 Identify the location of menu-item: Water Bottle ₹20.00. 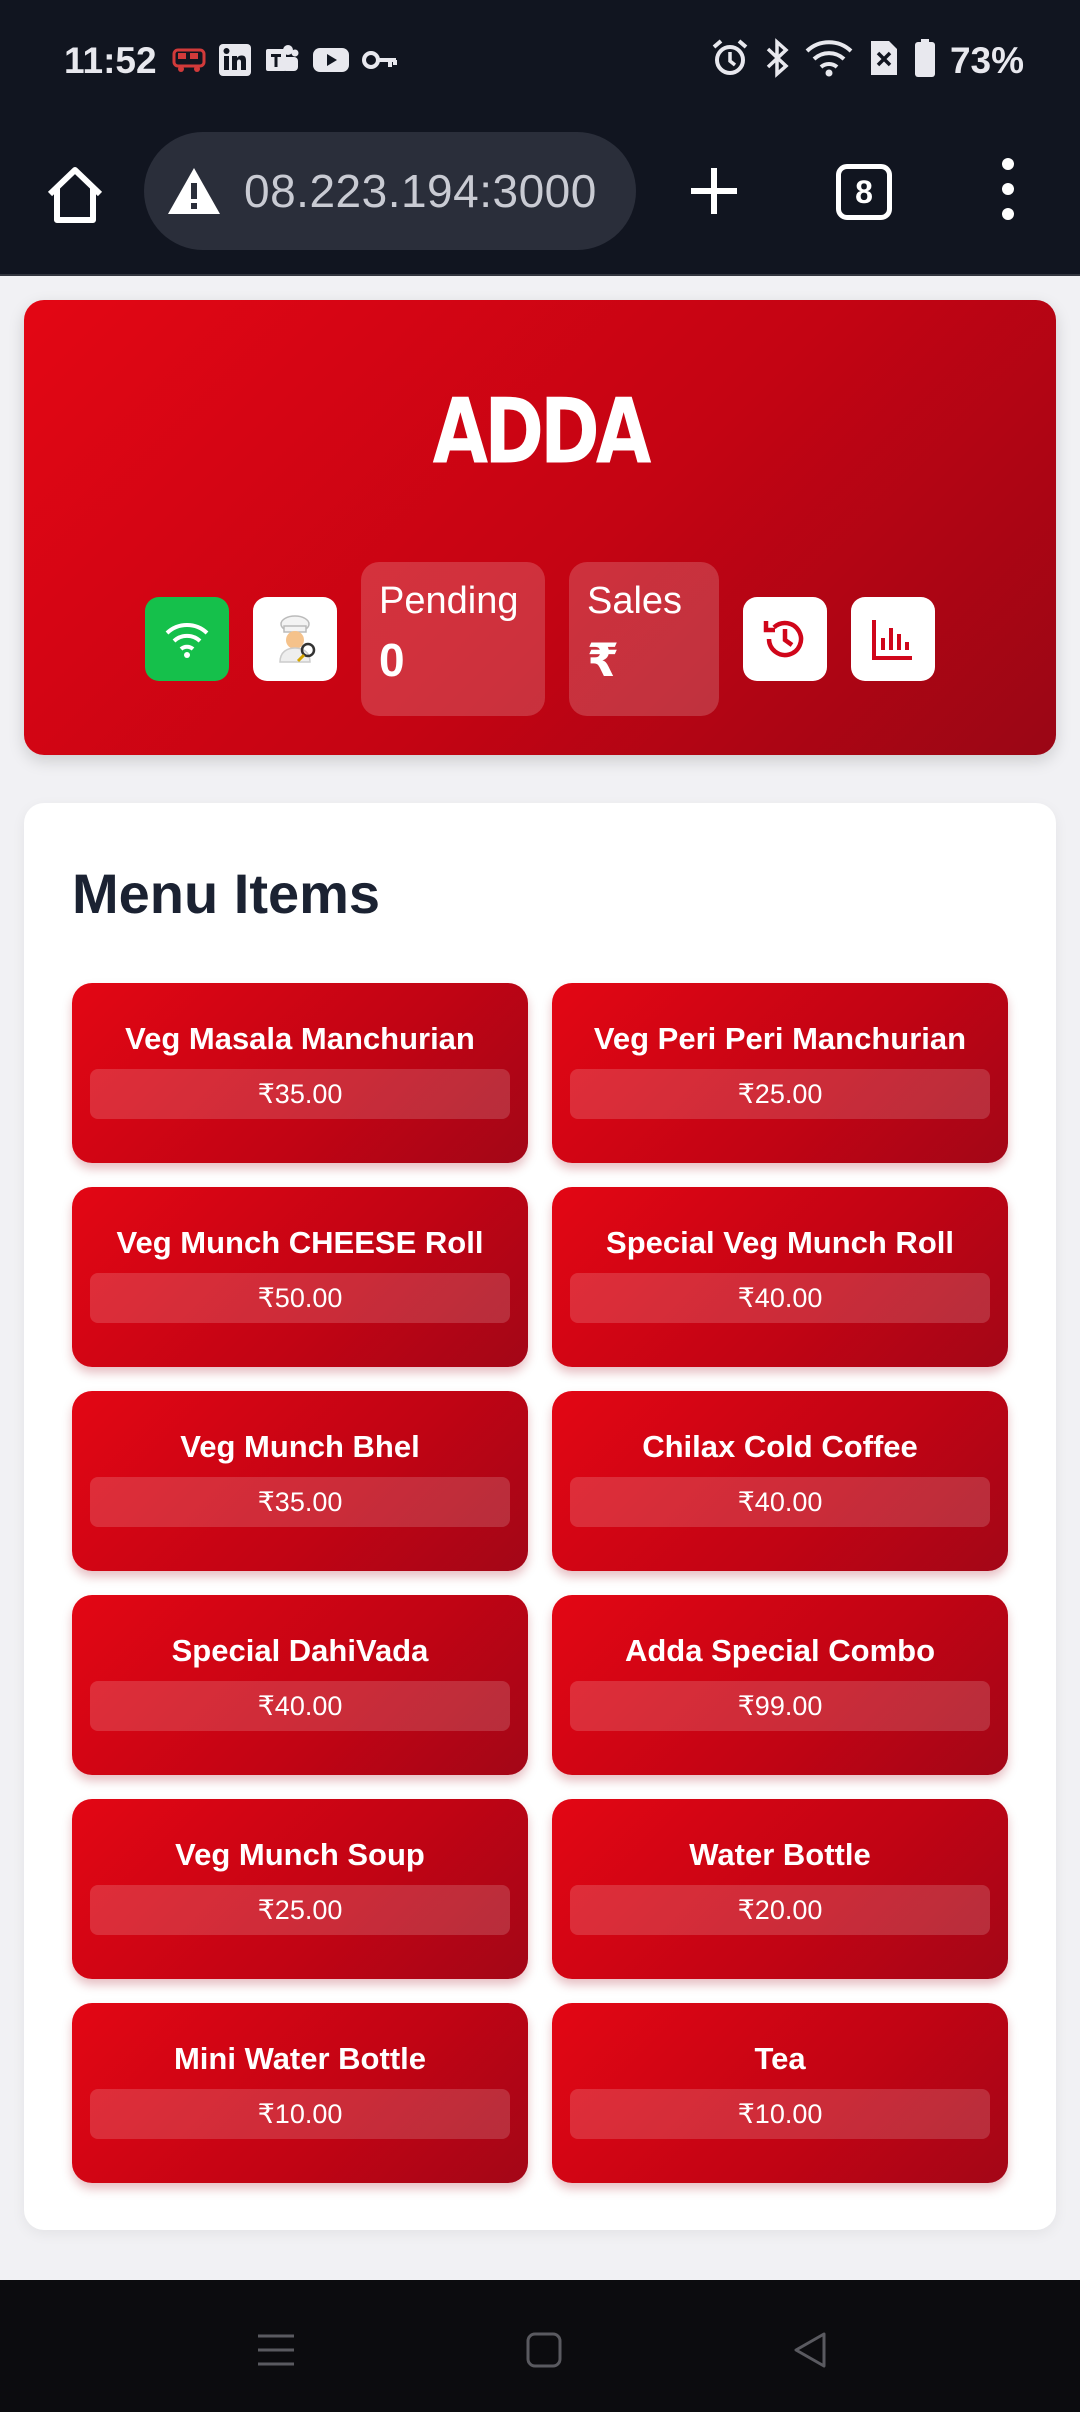
(780, 1889).